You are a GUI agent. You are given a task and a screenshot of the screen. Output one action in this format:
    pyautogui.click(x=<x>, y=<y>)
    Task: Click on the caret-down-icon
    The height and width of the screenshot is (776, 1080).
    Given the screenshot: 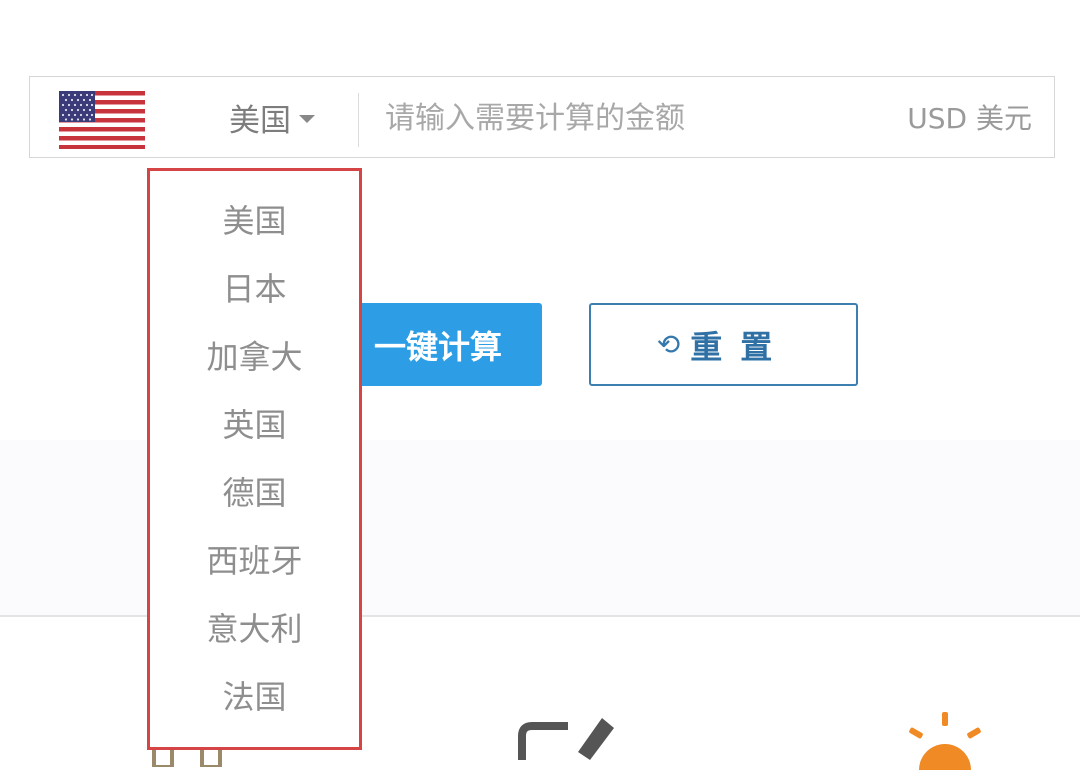 What is the action you would take?
    pyautogui.click(x=307, y=119)
    